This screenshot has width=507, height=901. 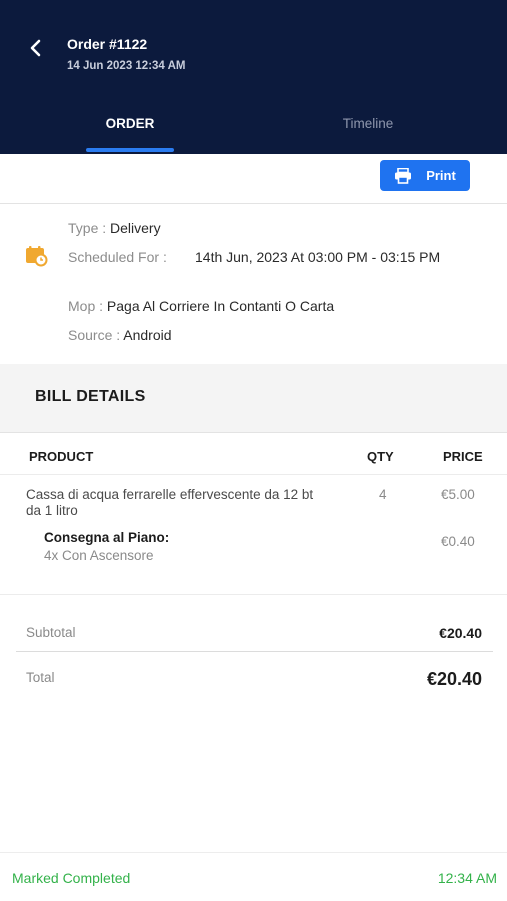 I want to click on order-type-row: Type : Delivery, so click(x=114, y=228).